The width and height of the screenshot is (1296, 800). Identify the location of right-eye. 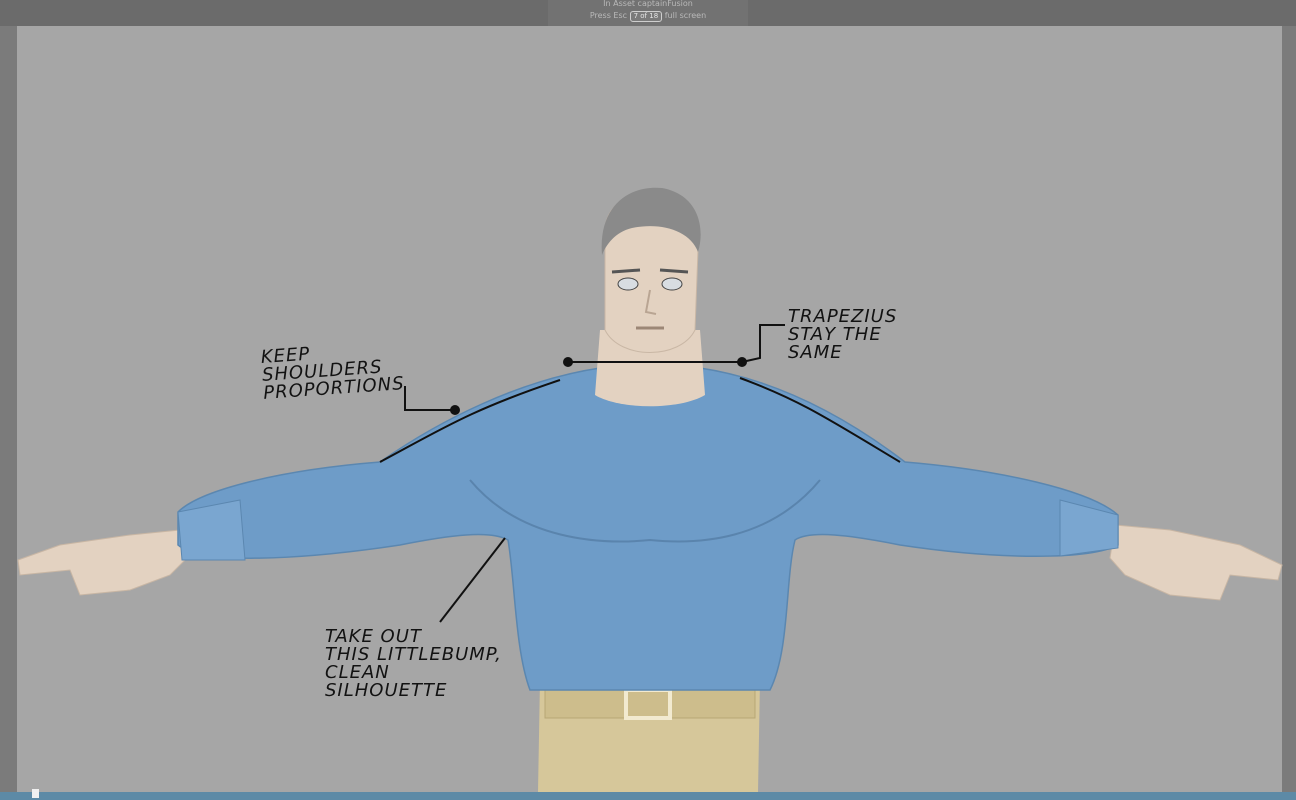
(672, 284).